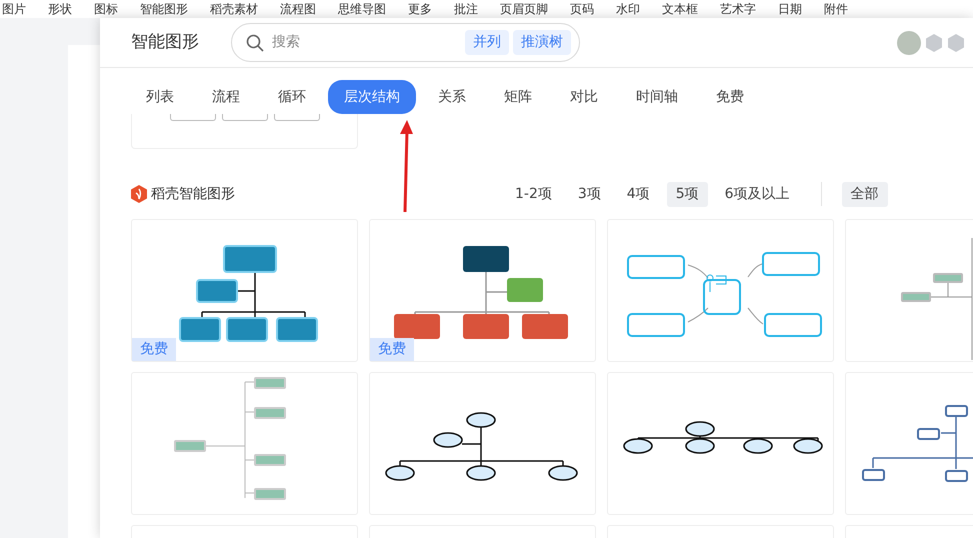 This screenshot has height=538, width=973. I want to click on toolbar-item: 附件, so click(836, 9).